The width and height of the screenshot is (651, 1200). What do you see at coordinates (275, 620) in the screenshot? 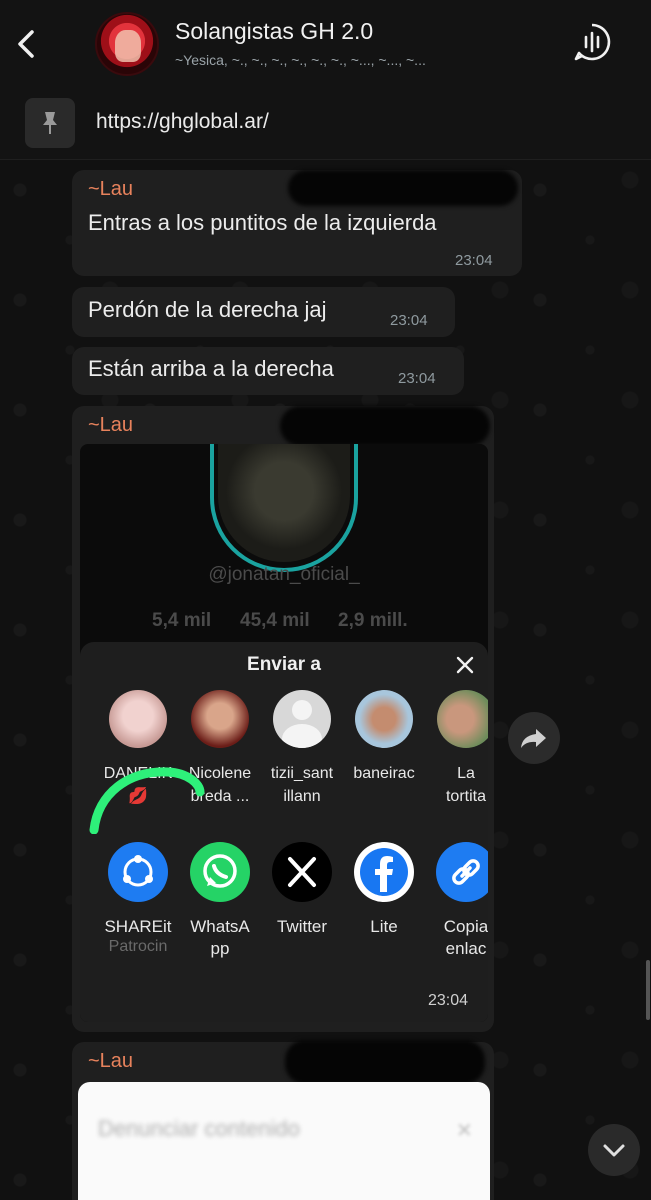
I see `stat-followers: 45,4 mil` at bounding box center [275, 620].